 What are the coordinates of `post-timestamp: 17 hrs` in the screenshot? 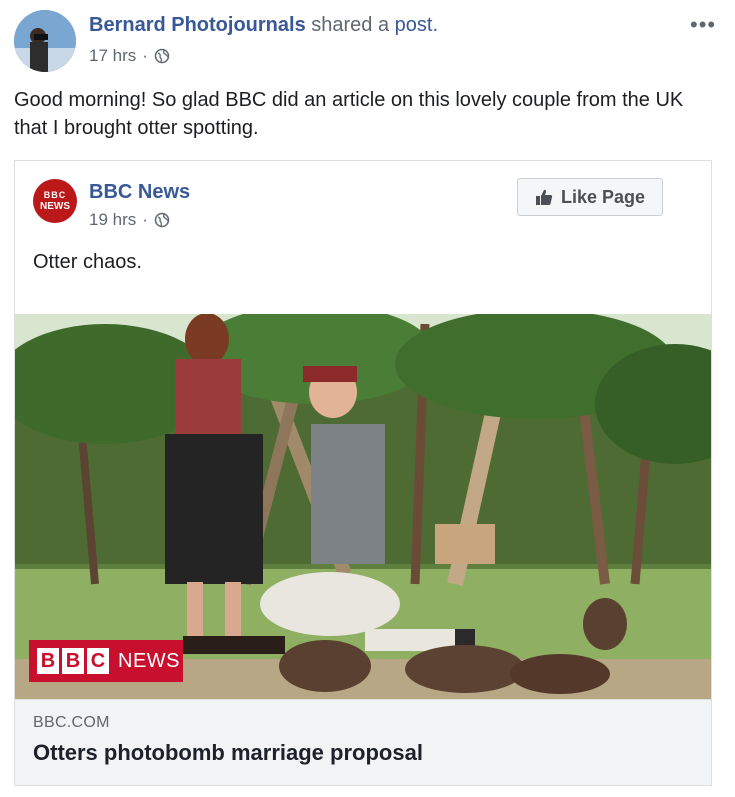 It's located at (112, 56).